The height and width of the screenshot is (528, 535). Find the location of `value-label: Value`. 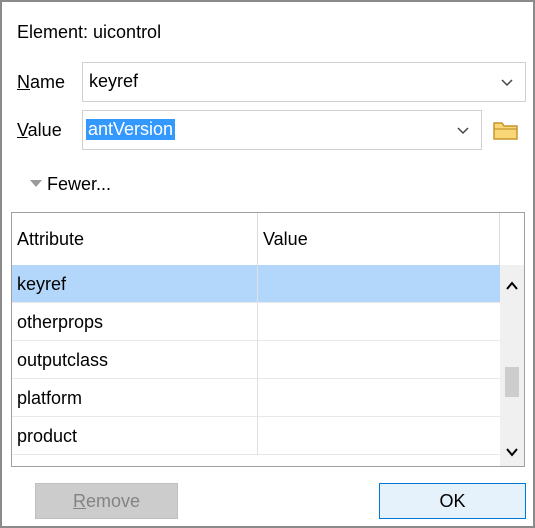

value-label: Value is located at coordinates (39, 130).